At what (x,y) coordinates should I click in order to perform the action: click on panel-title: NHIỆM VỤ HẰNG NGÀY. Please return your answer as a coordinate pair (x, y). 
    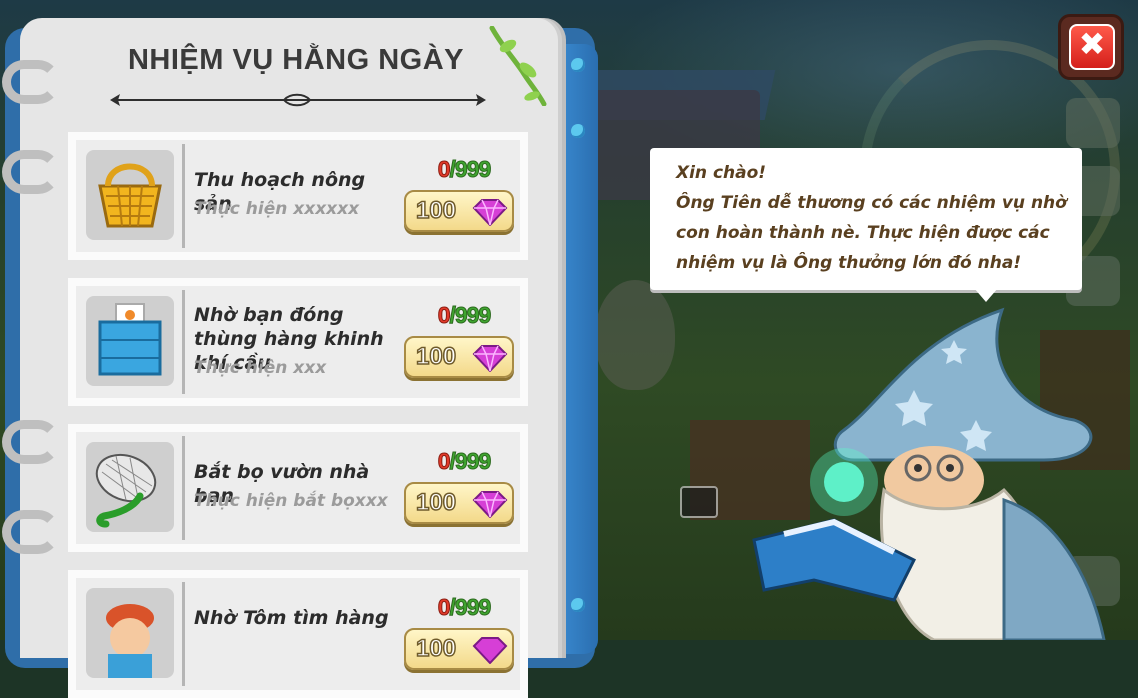
    Looking at the image, I should click on (296, 60).